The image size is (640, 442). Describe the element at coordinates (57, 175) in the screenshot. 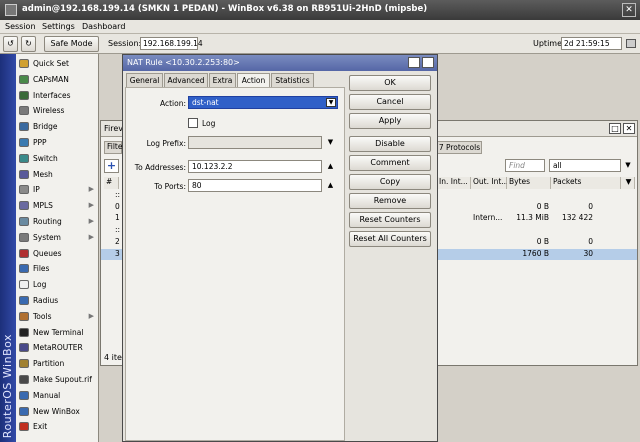

I see `sidebar-item-mesh: Mesh` at that location.